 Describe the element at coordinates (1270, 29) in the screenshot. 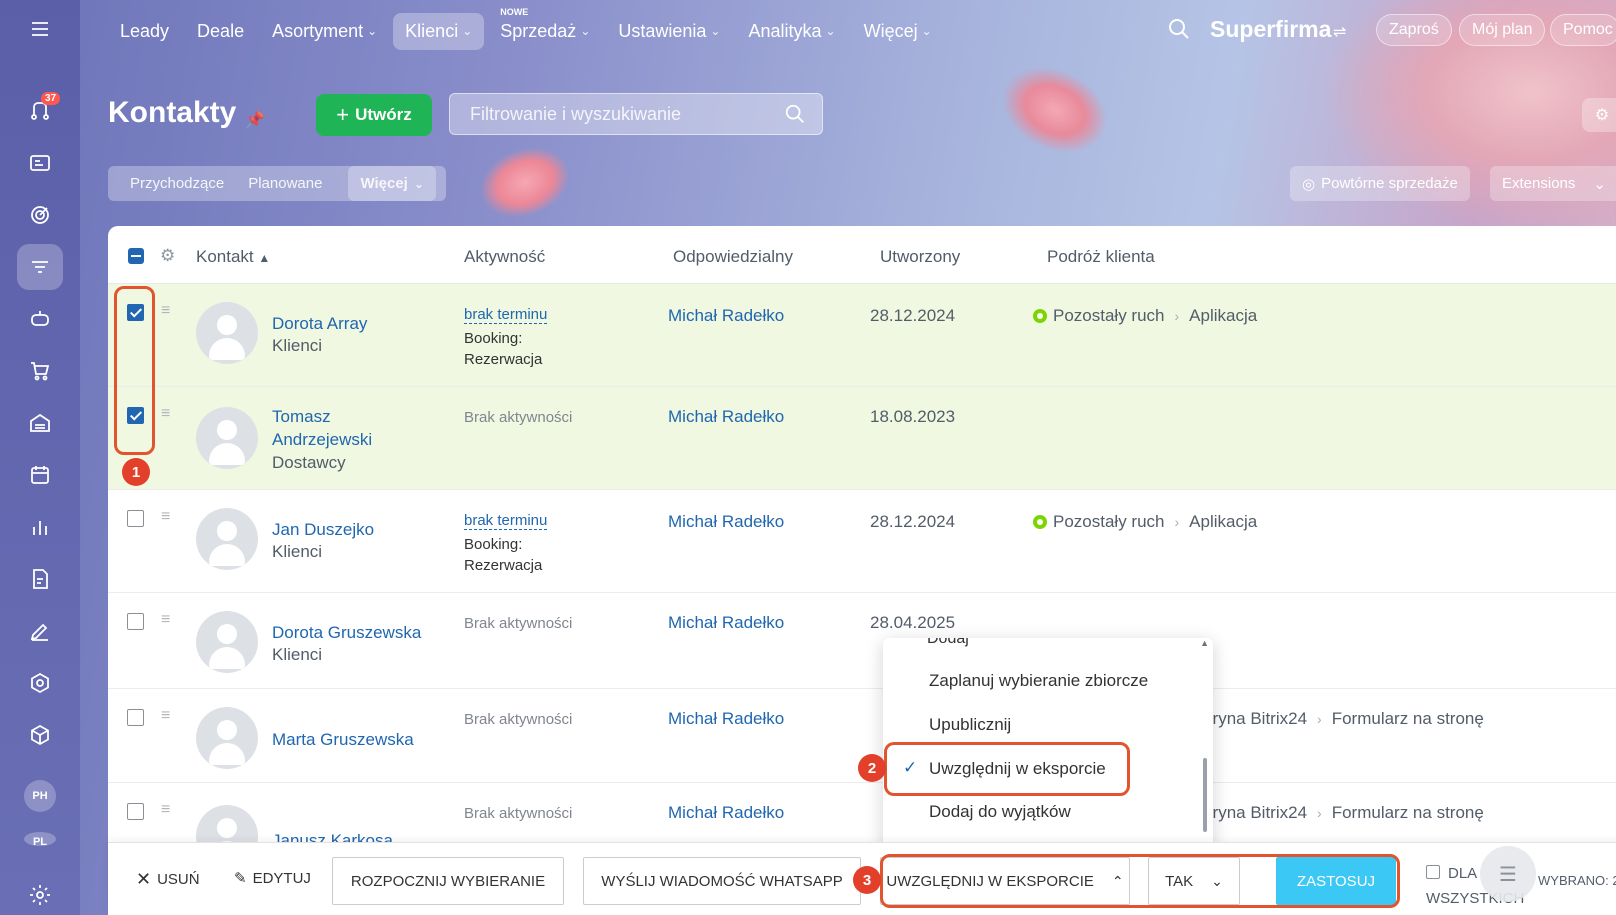

I see `company-name: Superfirma` at that location.